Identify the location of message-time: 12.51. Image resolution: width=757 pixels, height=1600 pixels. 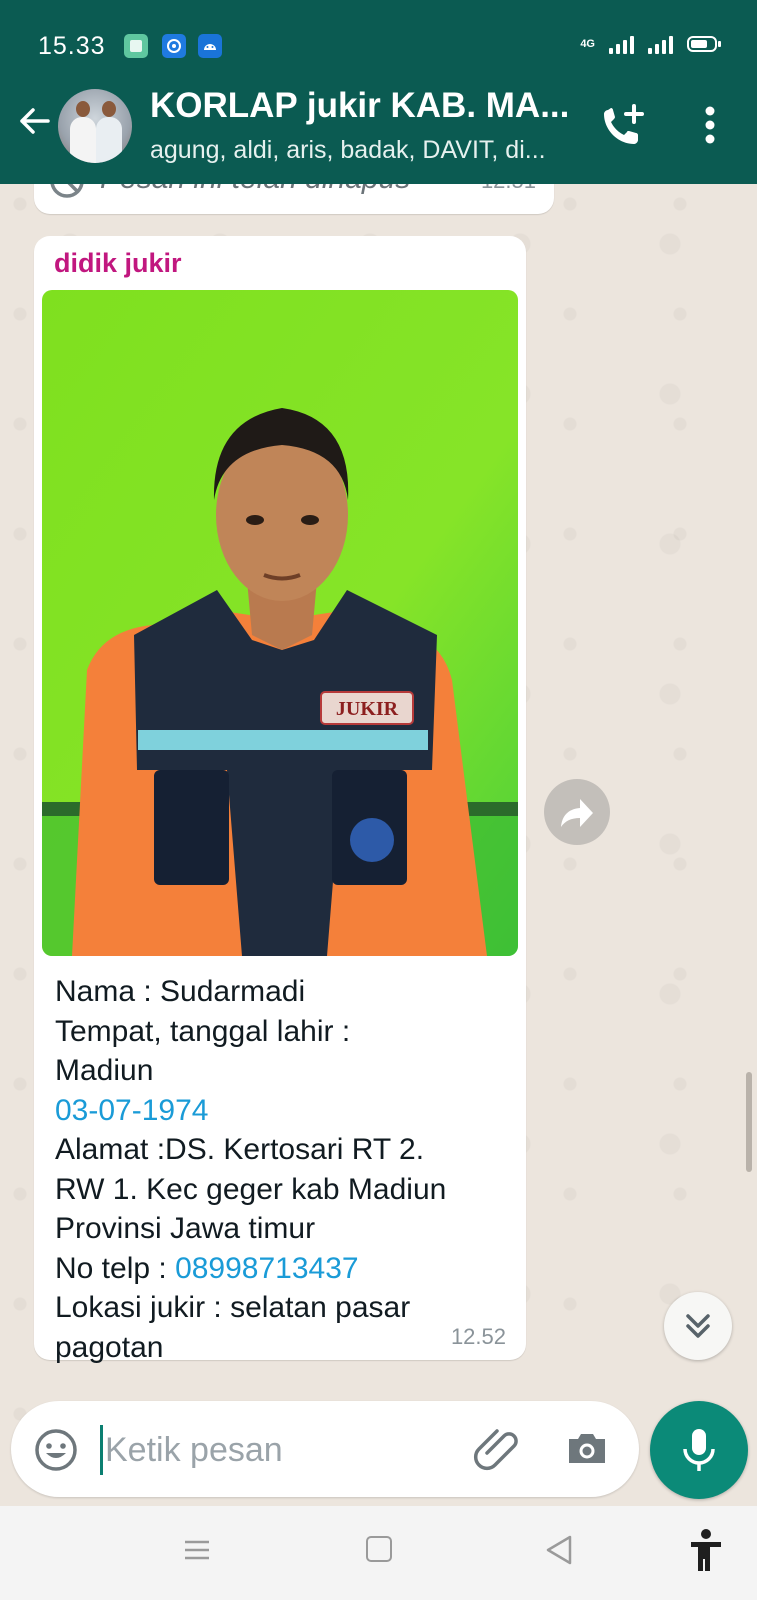
(508, 189).